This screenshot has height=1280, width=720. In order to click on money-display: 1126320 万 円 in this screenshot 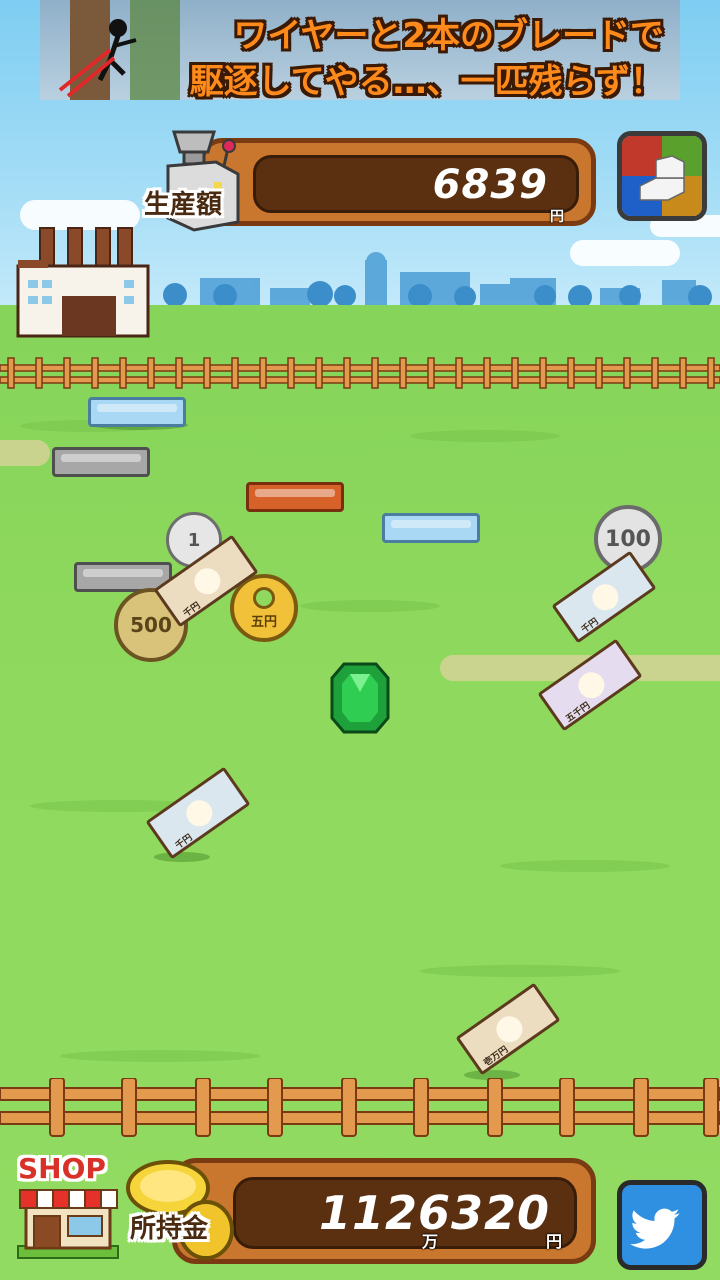, I will do `click(405, 1214)`.